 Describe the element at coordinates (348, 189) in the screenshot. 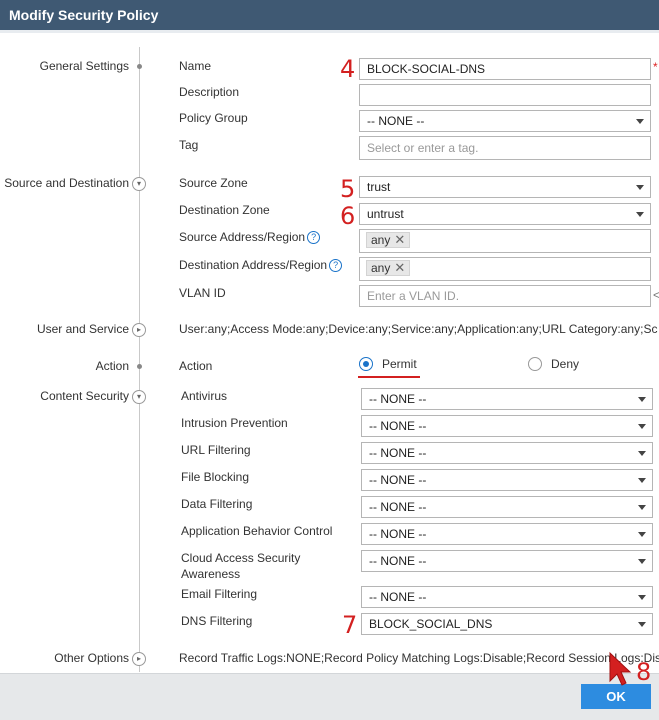

I see `annotation-step-5: 5` at that location.